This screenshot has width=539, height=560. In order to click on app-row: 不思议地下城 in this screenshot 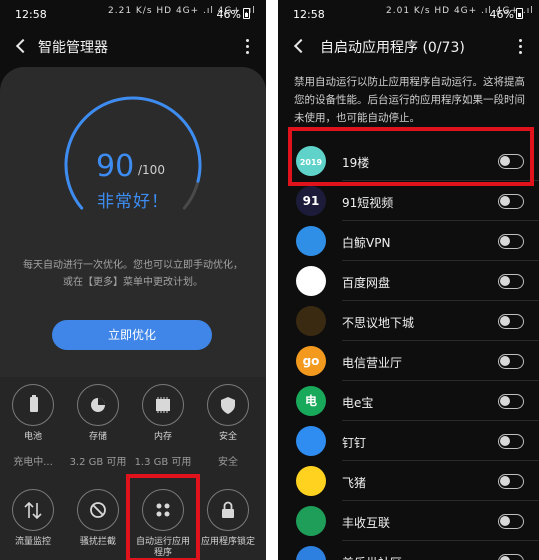, I will do `click(408, 321)`.